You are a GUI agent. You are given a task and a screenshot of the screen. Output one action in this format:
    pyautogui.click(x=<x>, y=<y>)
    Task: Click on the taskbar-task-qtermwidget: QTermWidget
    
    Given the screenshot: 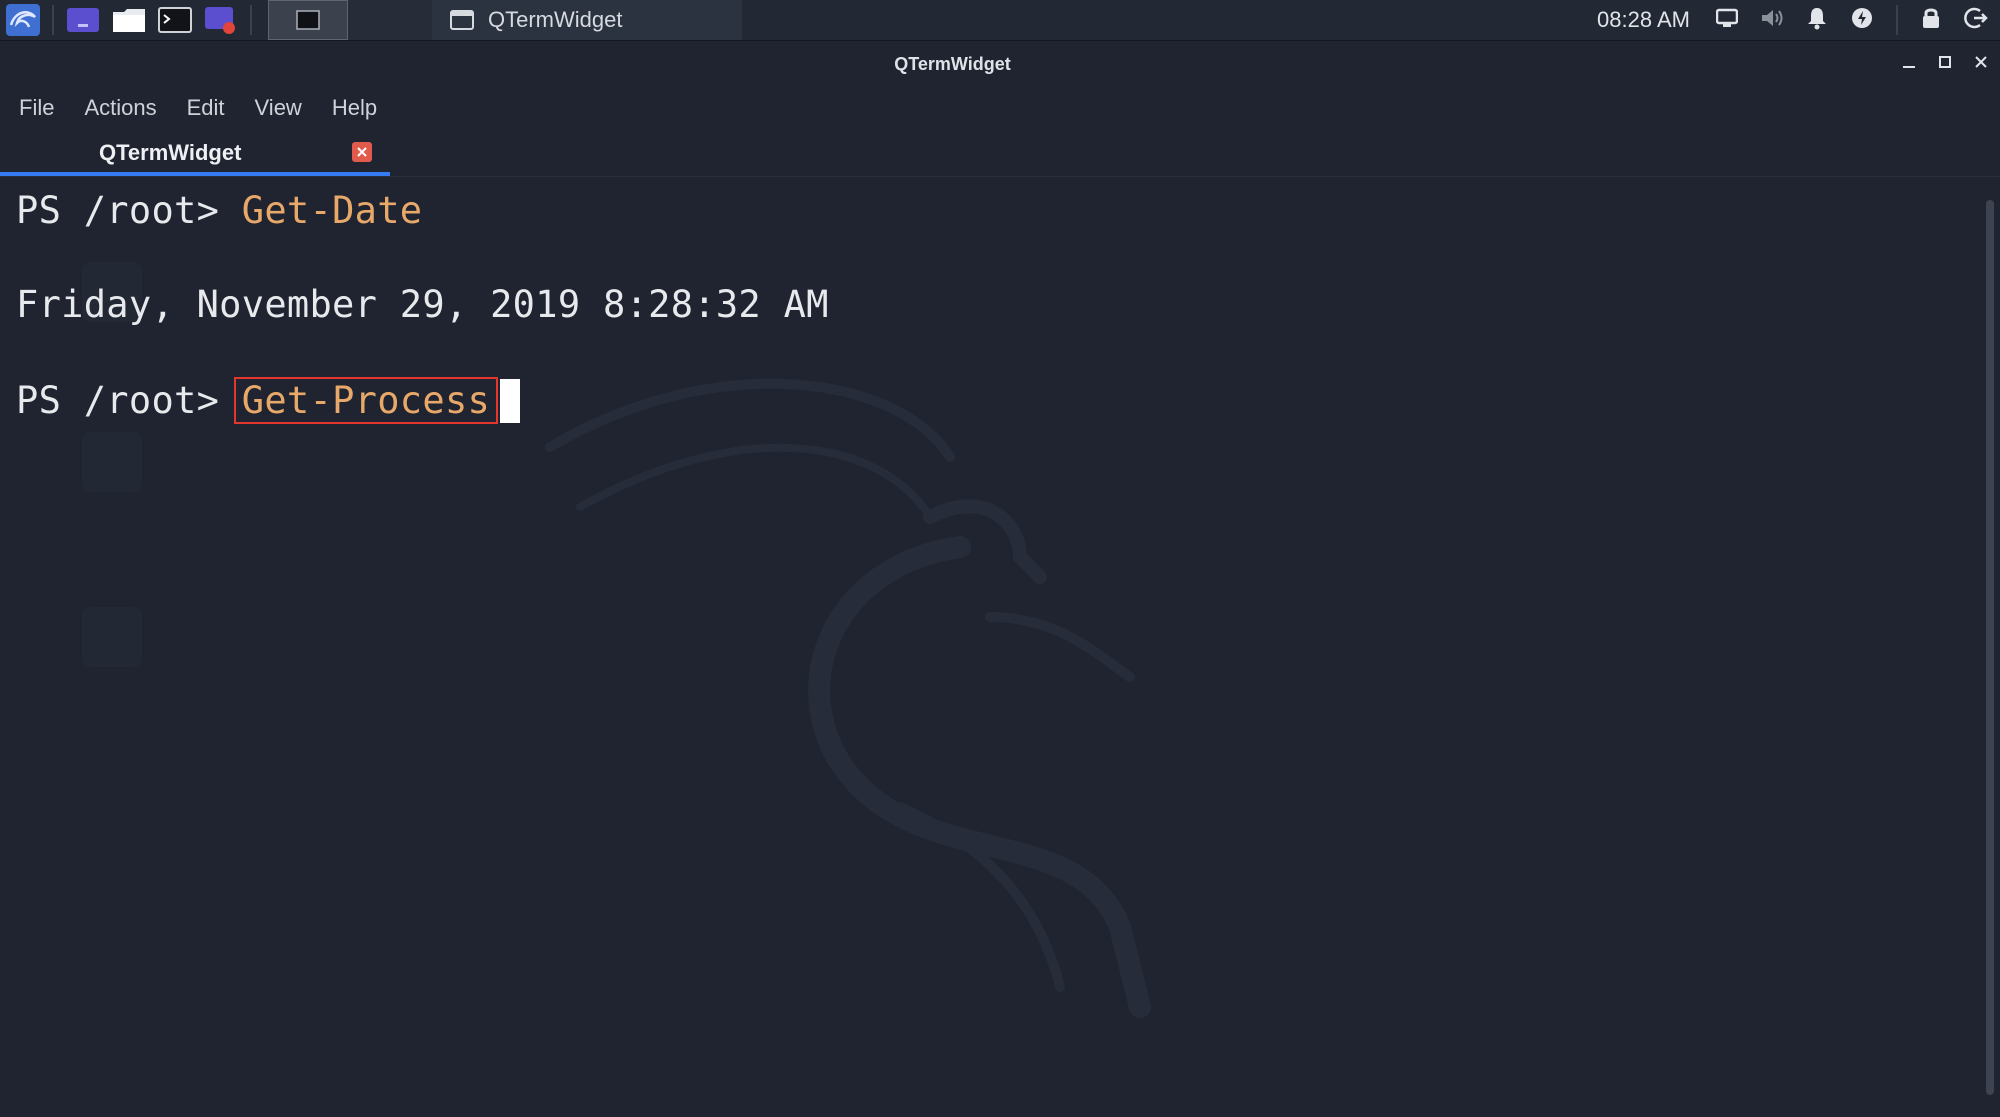 What is the action you would take?
    pyautogui.click(x=587, y=20)
    